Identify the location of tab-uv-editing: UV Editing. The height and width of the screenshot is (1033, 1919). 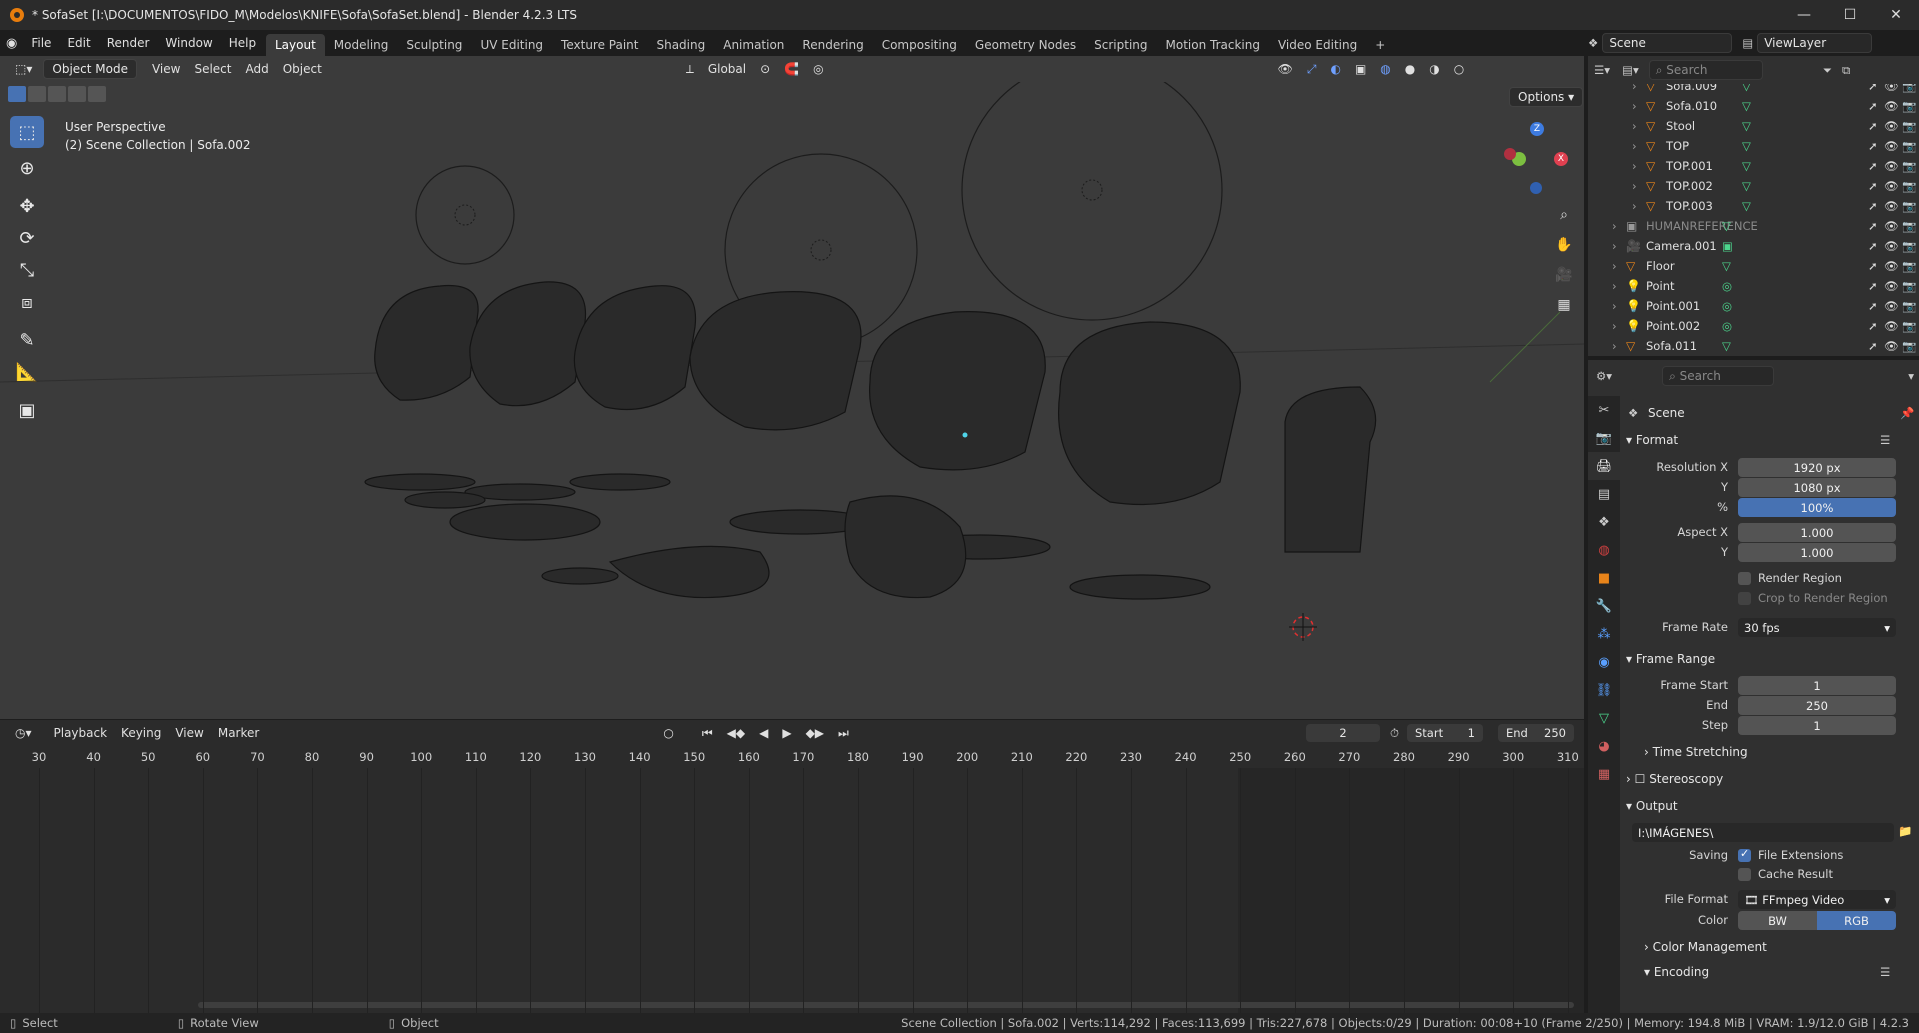
(511, 45).